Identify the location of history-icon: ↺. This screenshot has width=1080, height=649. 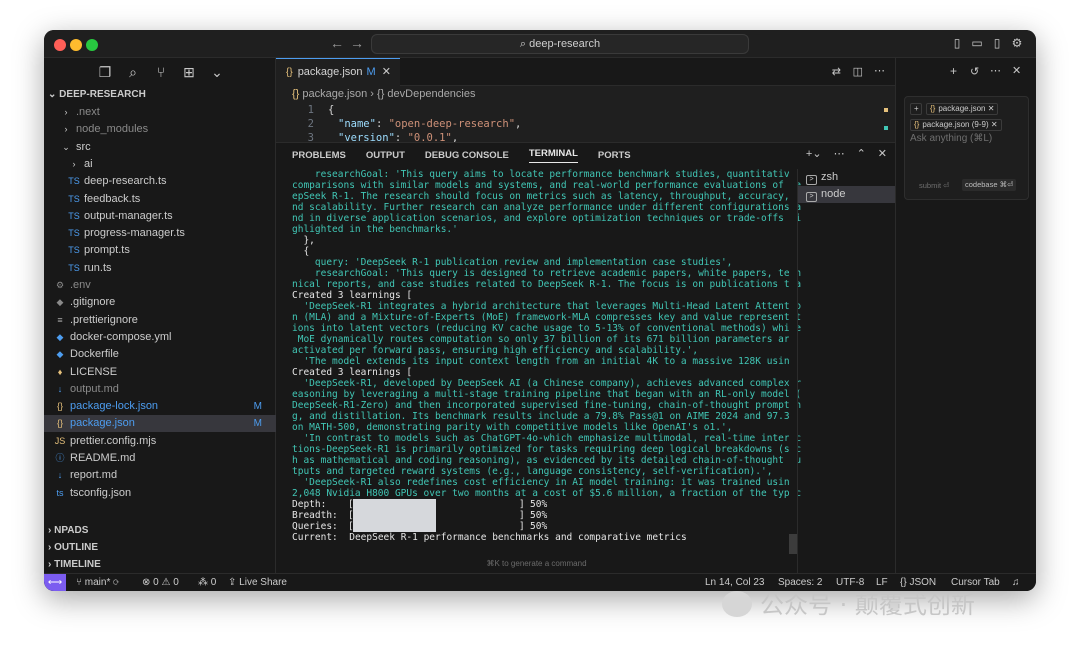
(974, 71).